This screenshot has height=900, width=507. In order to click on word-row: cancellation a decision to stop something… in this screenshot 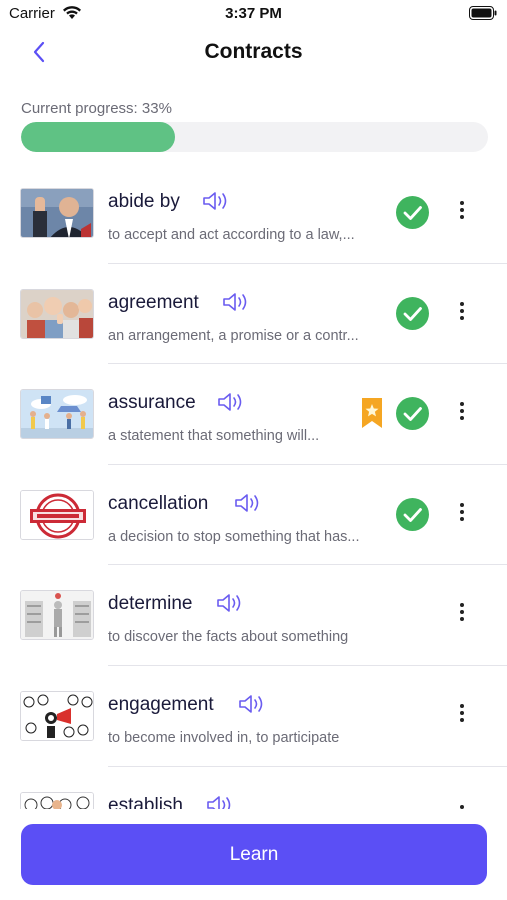, I will do `click(253, 515)`.